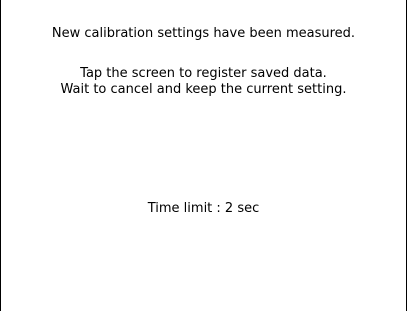 This screenshot has height=311, width=407. I want to click on tap-instruction: Tap the screen to register saved data., so click(203, 73).